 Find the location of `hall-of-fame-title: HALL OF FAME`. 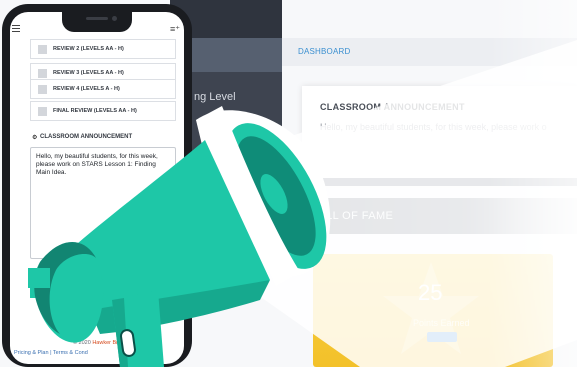

hall-of-fame-title: HALL OF FAME is located at coordinates (352, 216).